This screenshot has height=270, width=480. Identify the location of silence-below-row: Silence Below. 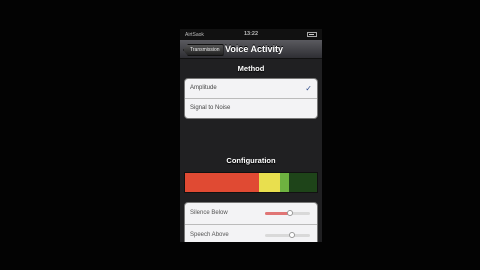
(251, 213).